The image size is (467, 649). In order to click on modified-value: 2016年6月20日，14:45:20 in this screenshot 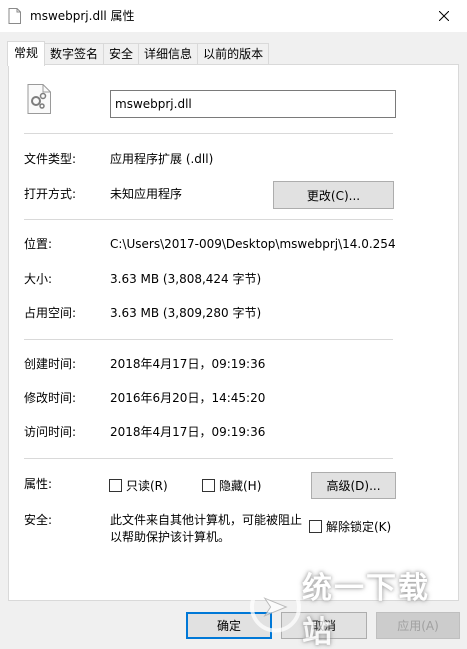, I will do `click(188, 398)`.